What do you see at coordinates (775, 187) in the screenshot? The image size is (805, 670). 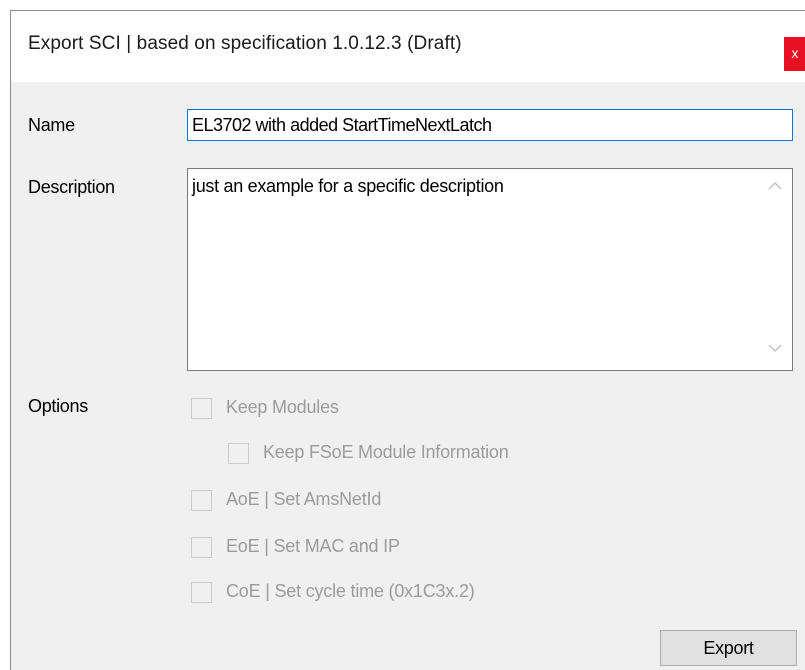 I see `scroll-up-icon` at bounding box center [775, 187].